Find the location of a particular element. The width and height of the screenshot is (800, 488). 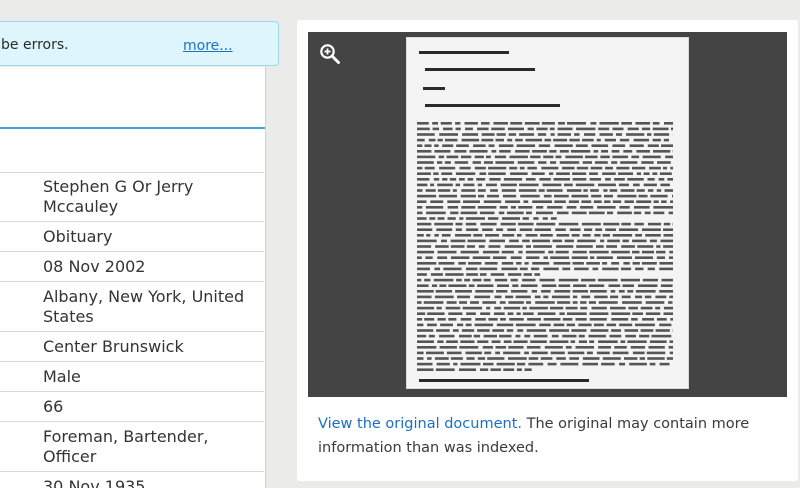

record-row-event-place: Albany, New York, United States is located at coordinates (132, 307).